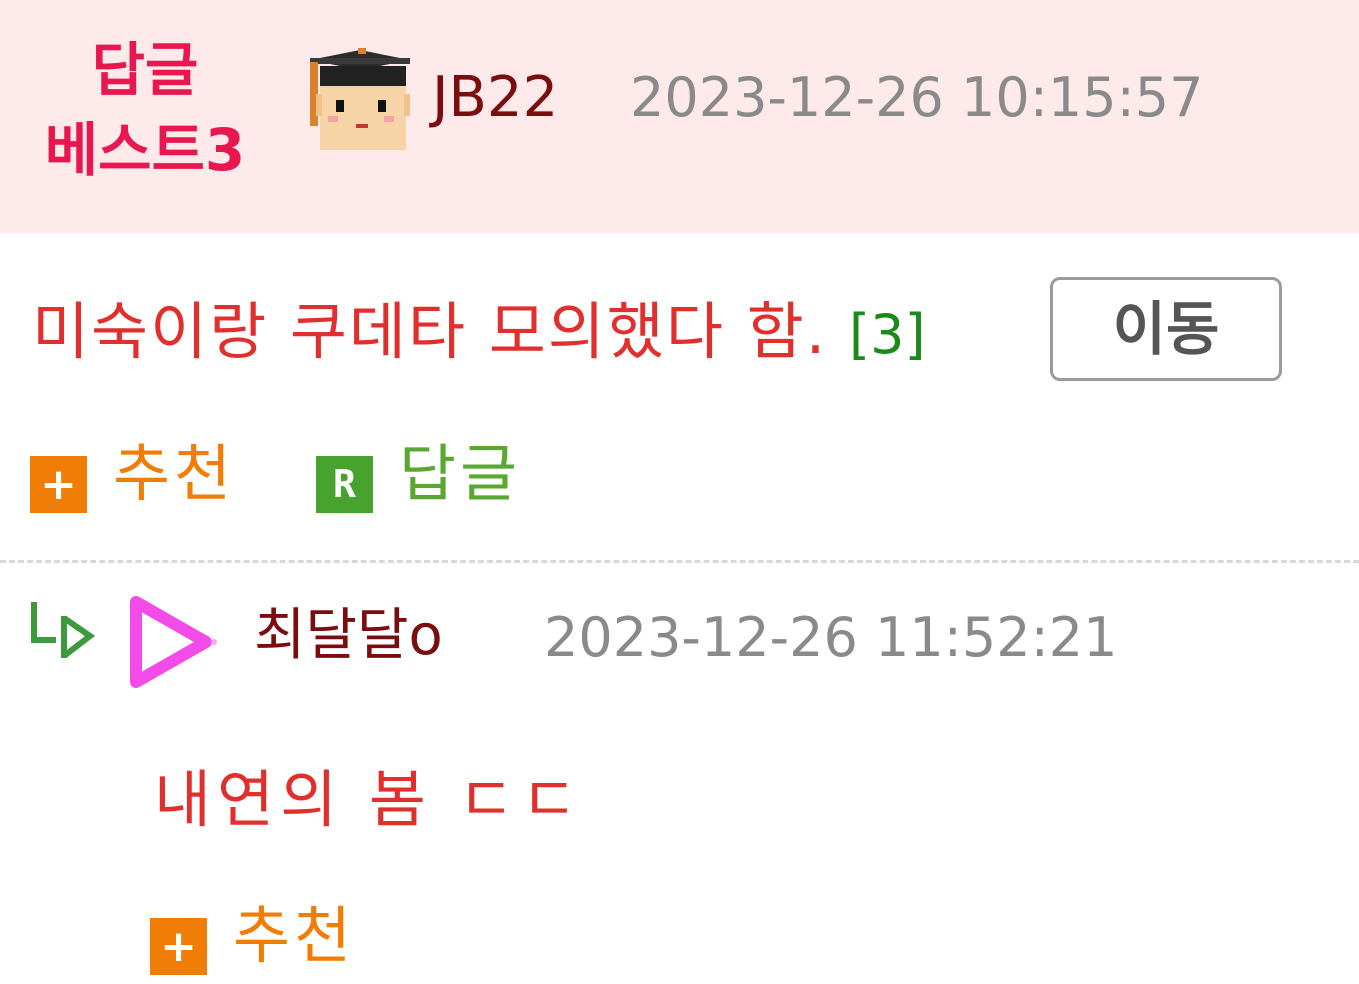 This screenshot has width=1359, height=984. I want to click on reply-username: 최달달o, so click(348, 636).